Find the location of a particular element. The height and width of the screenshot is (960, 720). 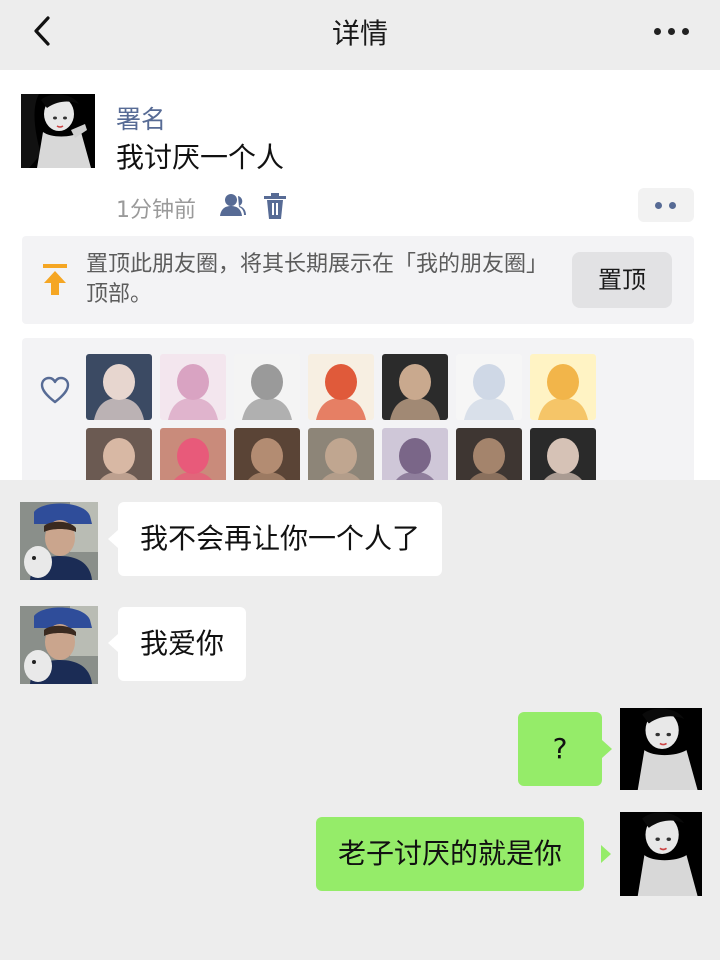

message-bubble: 老子讨厌的就是你 is located at coordinates (450, 854).